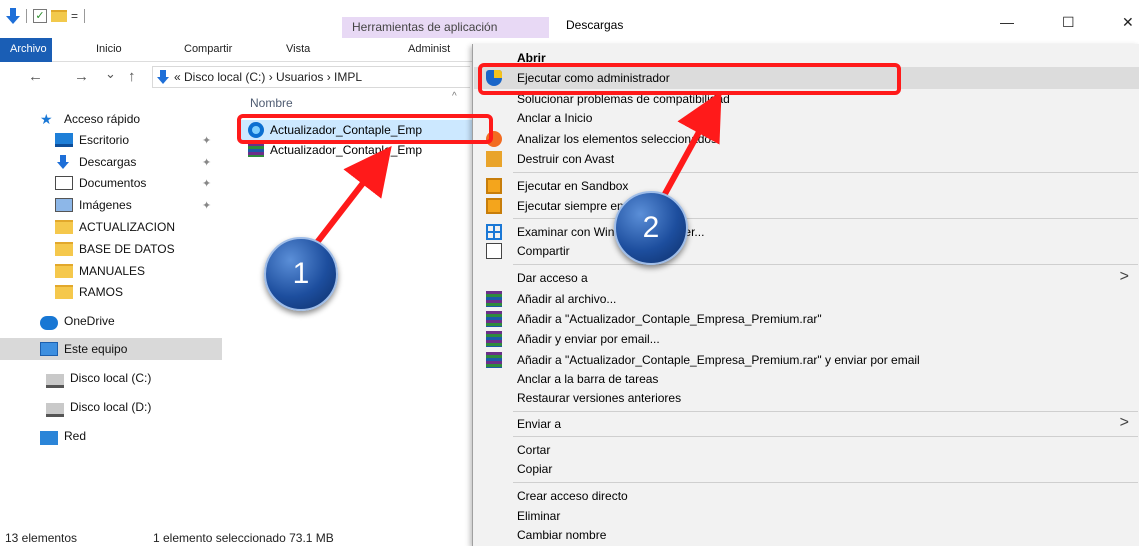 This screenshot has width=1139, height=546. Describe the element at coordinates (26, 50) in the screenshot. I see `tab-file: Archivo` at that location.